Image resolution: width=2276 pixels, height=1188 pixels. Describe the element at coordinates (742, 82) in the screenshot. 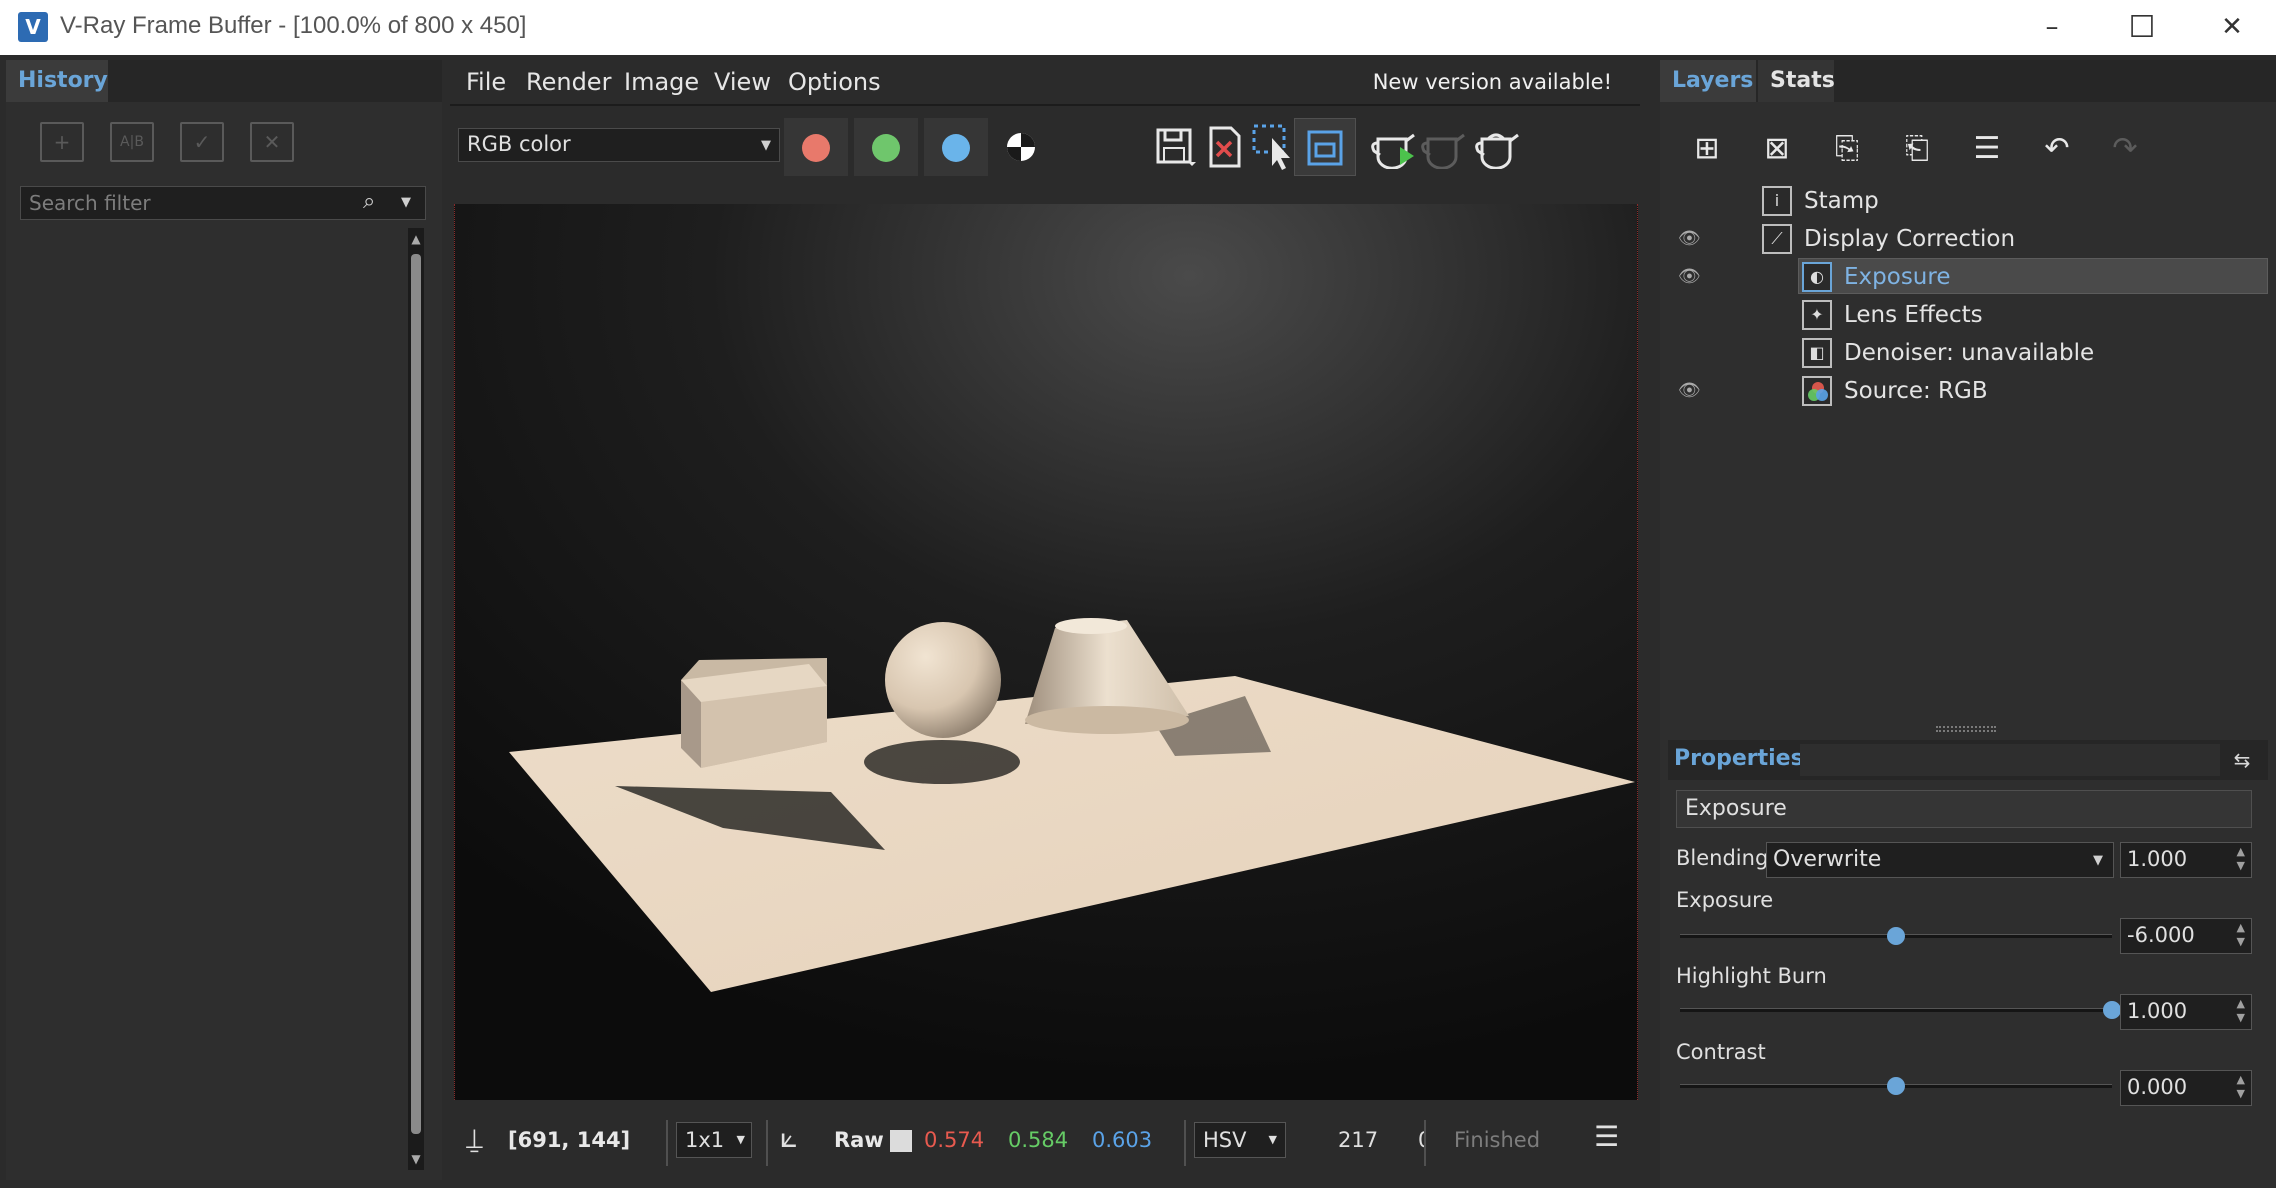

I see `menu-view: View` at that location.